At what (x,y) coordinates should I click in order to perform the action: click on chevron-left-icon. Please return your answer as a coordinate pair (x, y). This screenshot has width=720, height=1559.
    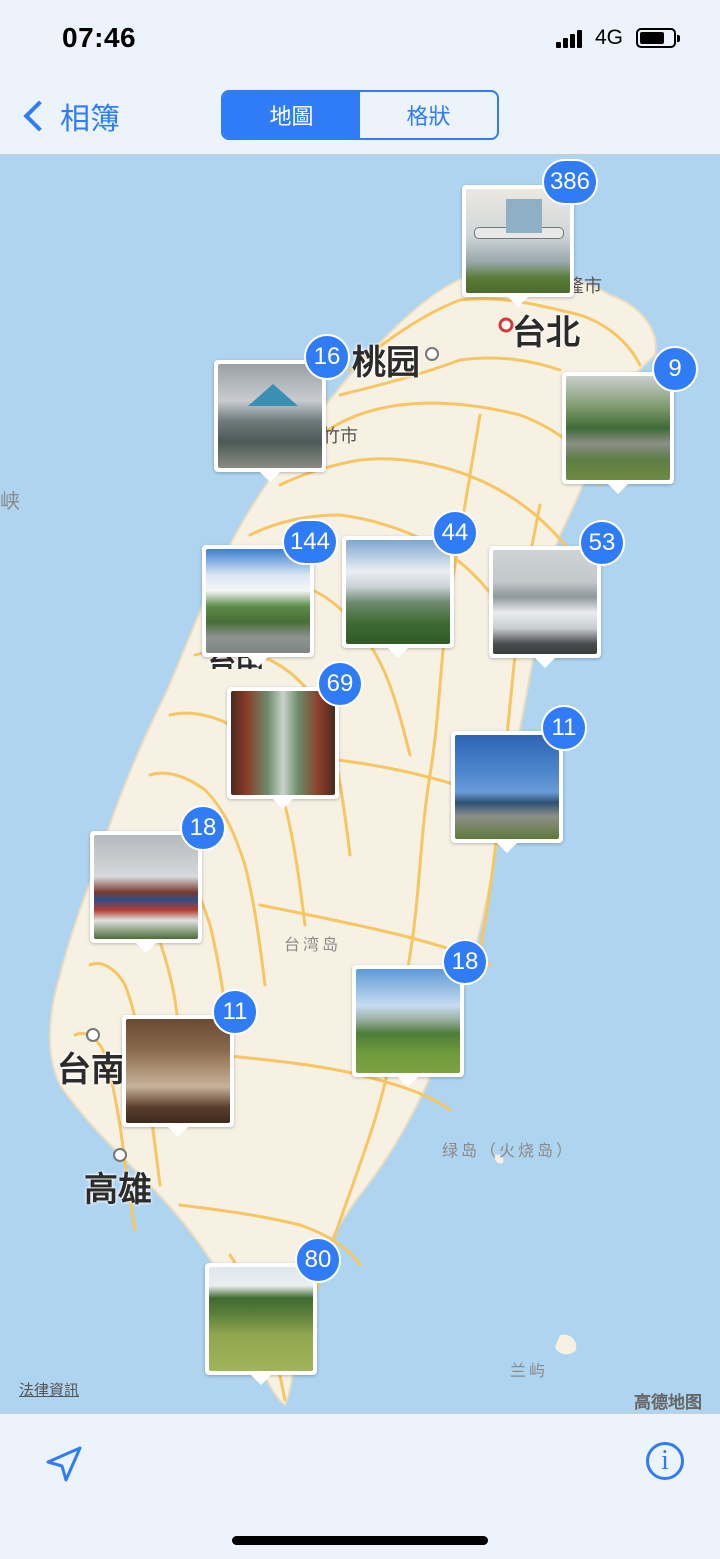
    Looking at the image, I should click on (39, 116).